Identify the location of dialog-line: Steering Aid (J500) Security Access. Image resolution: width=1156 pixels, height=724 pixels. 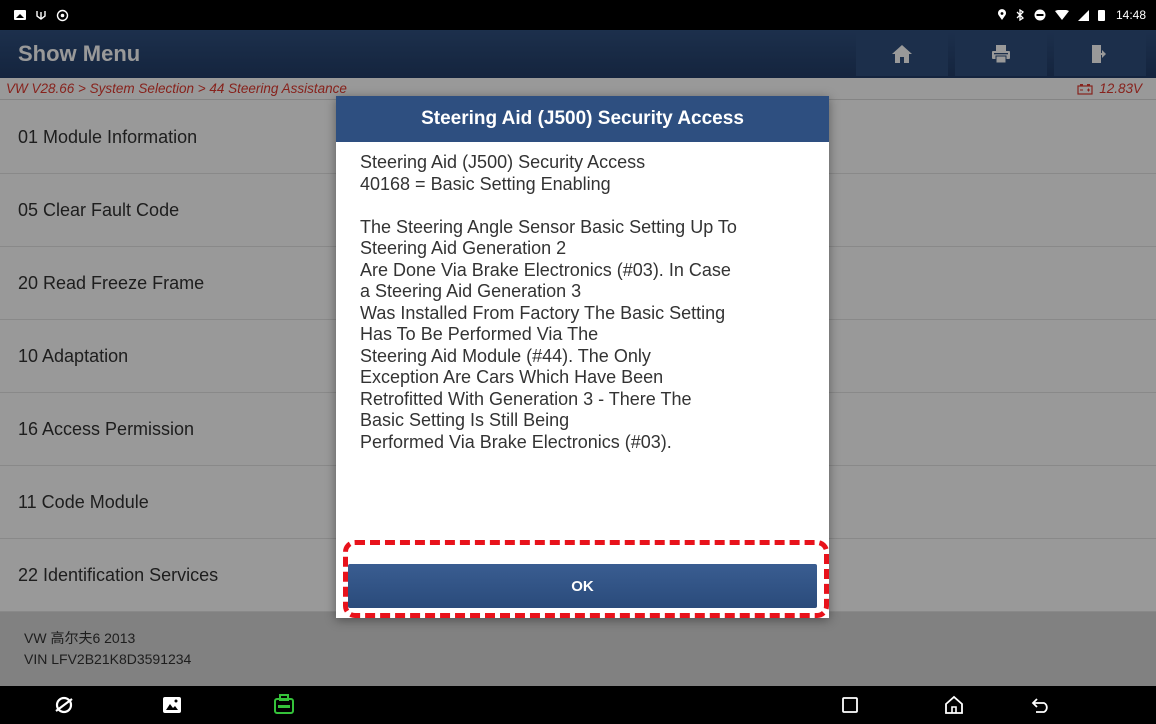
(503, 162).